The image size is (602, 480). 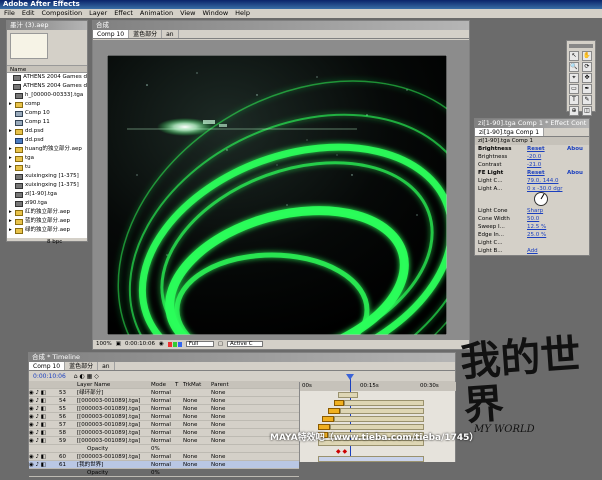 What do you see at coordinates (179, 385) in the screenshot?
I see `col-t: T` at bounding box center [179, 385].